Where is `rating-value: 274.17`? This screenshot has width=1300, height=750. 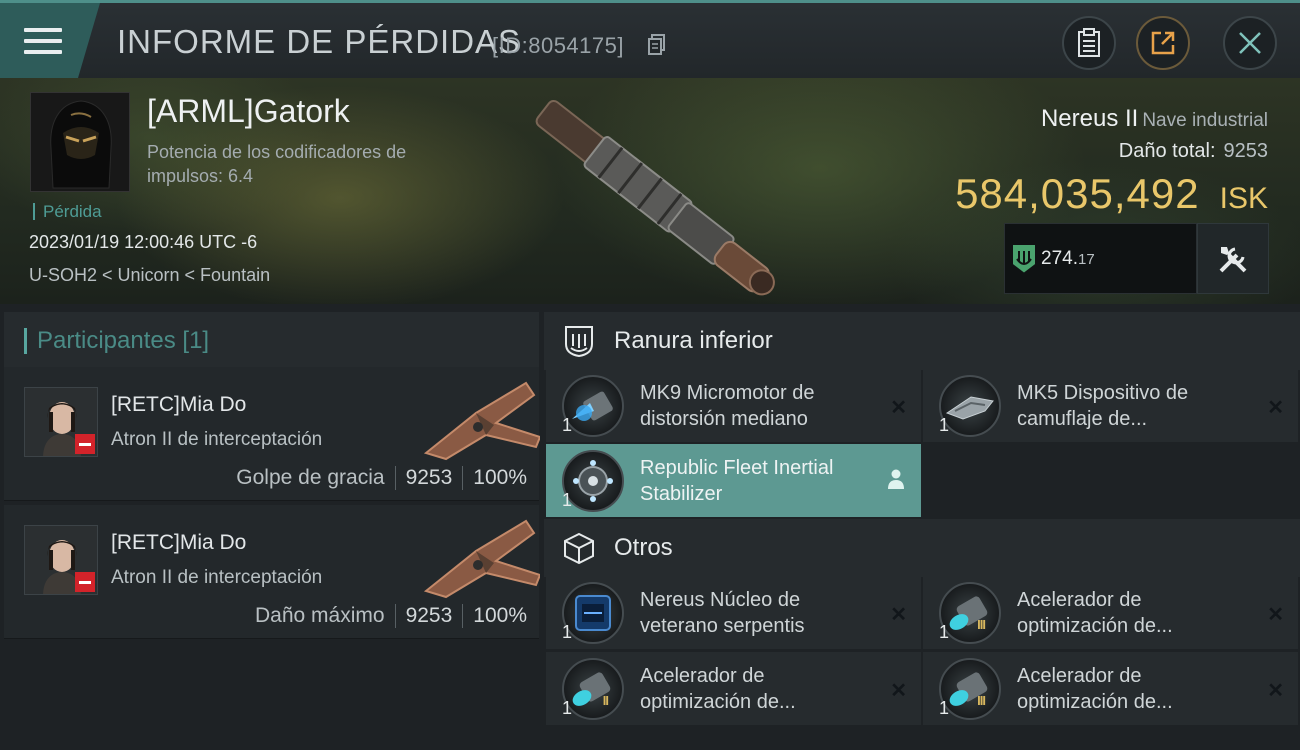
rating-value: 274.17 is located at coordinates (1068, 259).